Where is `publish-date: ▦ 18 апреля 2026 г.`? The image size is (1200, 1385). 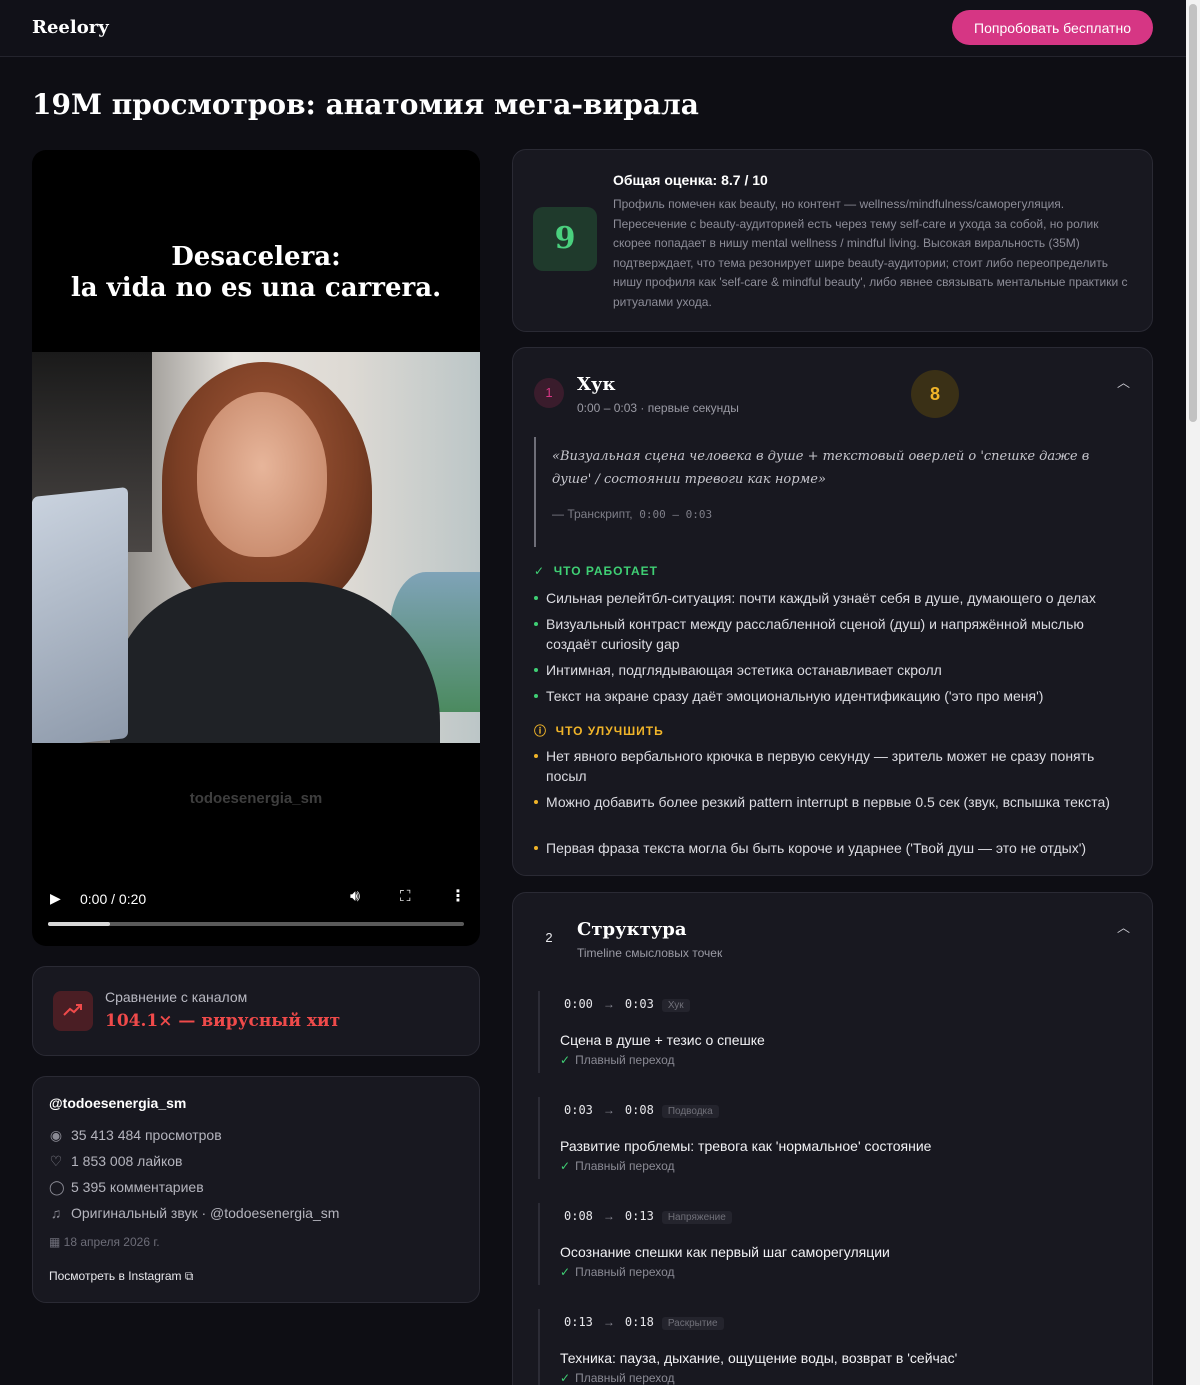 publish-date: ▦ 18 апреля 2026 г. is located at coordinates (104, 1242).